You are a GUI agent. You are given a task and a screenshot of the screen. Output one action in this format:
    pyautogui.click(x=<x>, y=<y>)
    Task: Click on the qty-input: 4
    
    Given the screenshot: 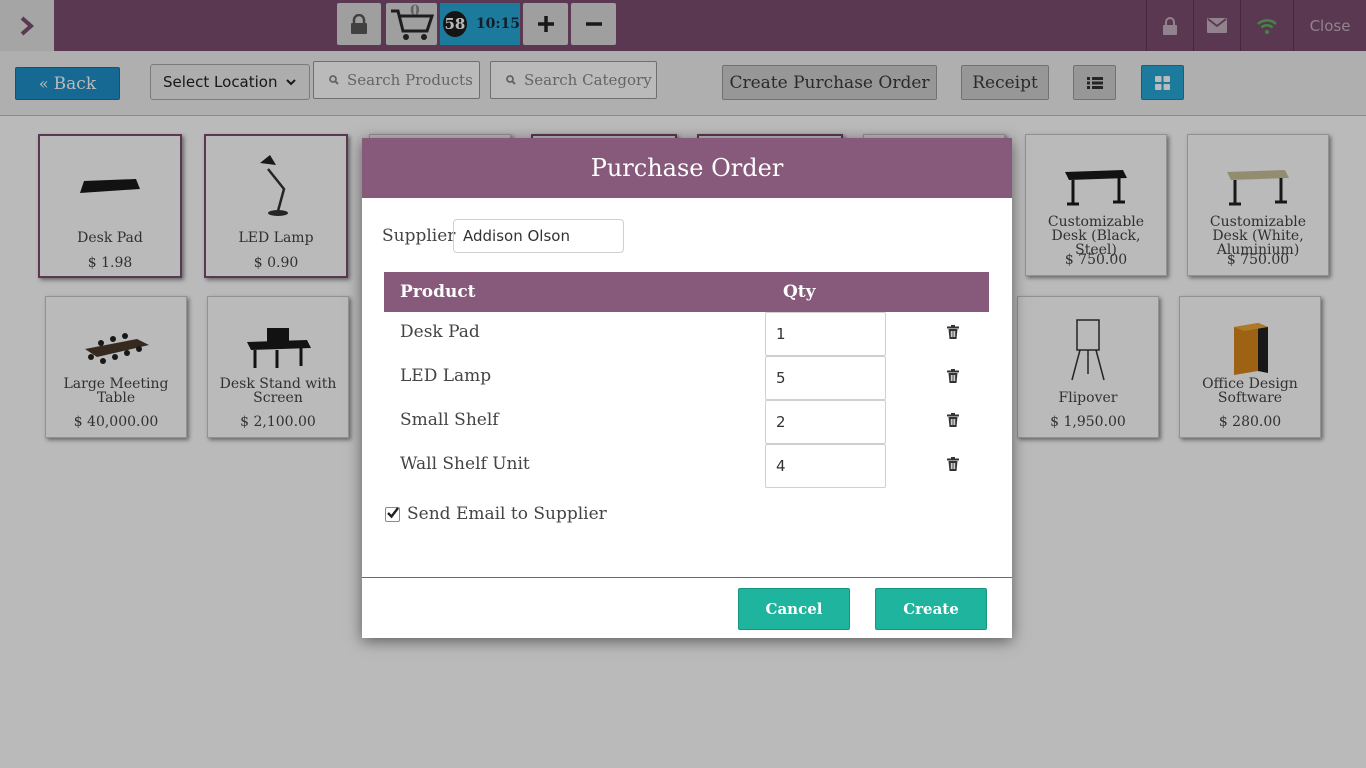 What is the action you would take?
    pyautogui.click(x=825, y=466)
    